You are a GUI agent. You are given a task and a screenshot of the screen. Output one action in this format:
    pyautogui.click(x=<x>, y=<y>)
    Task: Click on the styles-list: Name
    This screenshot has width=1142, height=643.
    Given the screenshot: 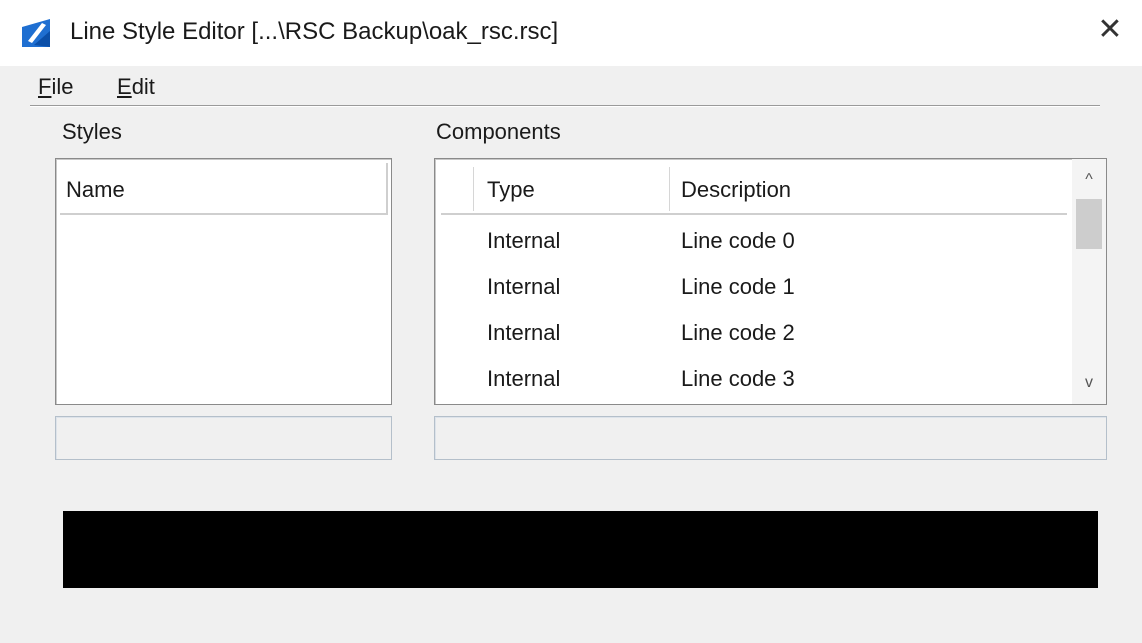 What is the action you would take?
    pyautogui.click(x=223, y=281)
    